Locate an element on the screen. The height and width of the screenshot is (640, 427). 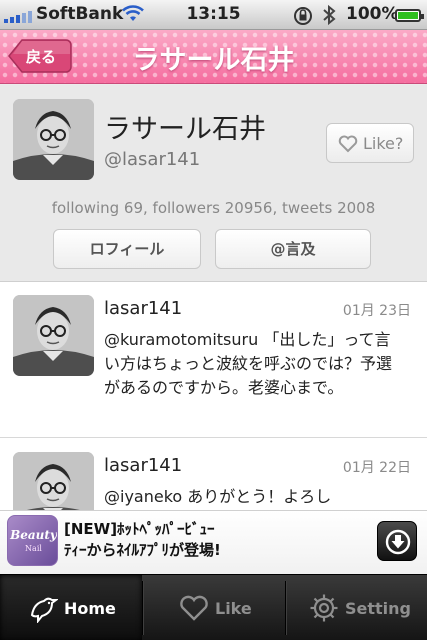
tweet-text: @iyaneko ありがとう！よろし is located at coordinates (218, 496).